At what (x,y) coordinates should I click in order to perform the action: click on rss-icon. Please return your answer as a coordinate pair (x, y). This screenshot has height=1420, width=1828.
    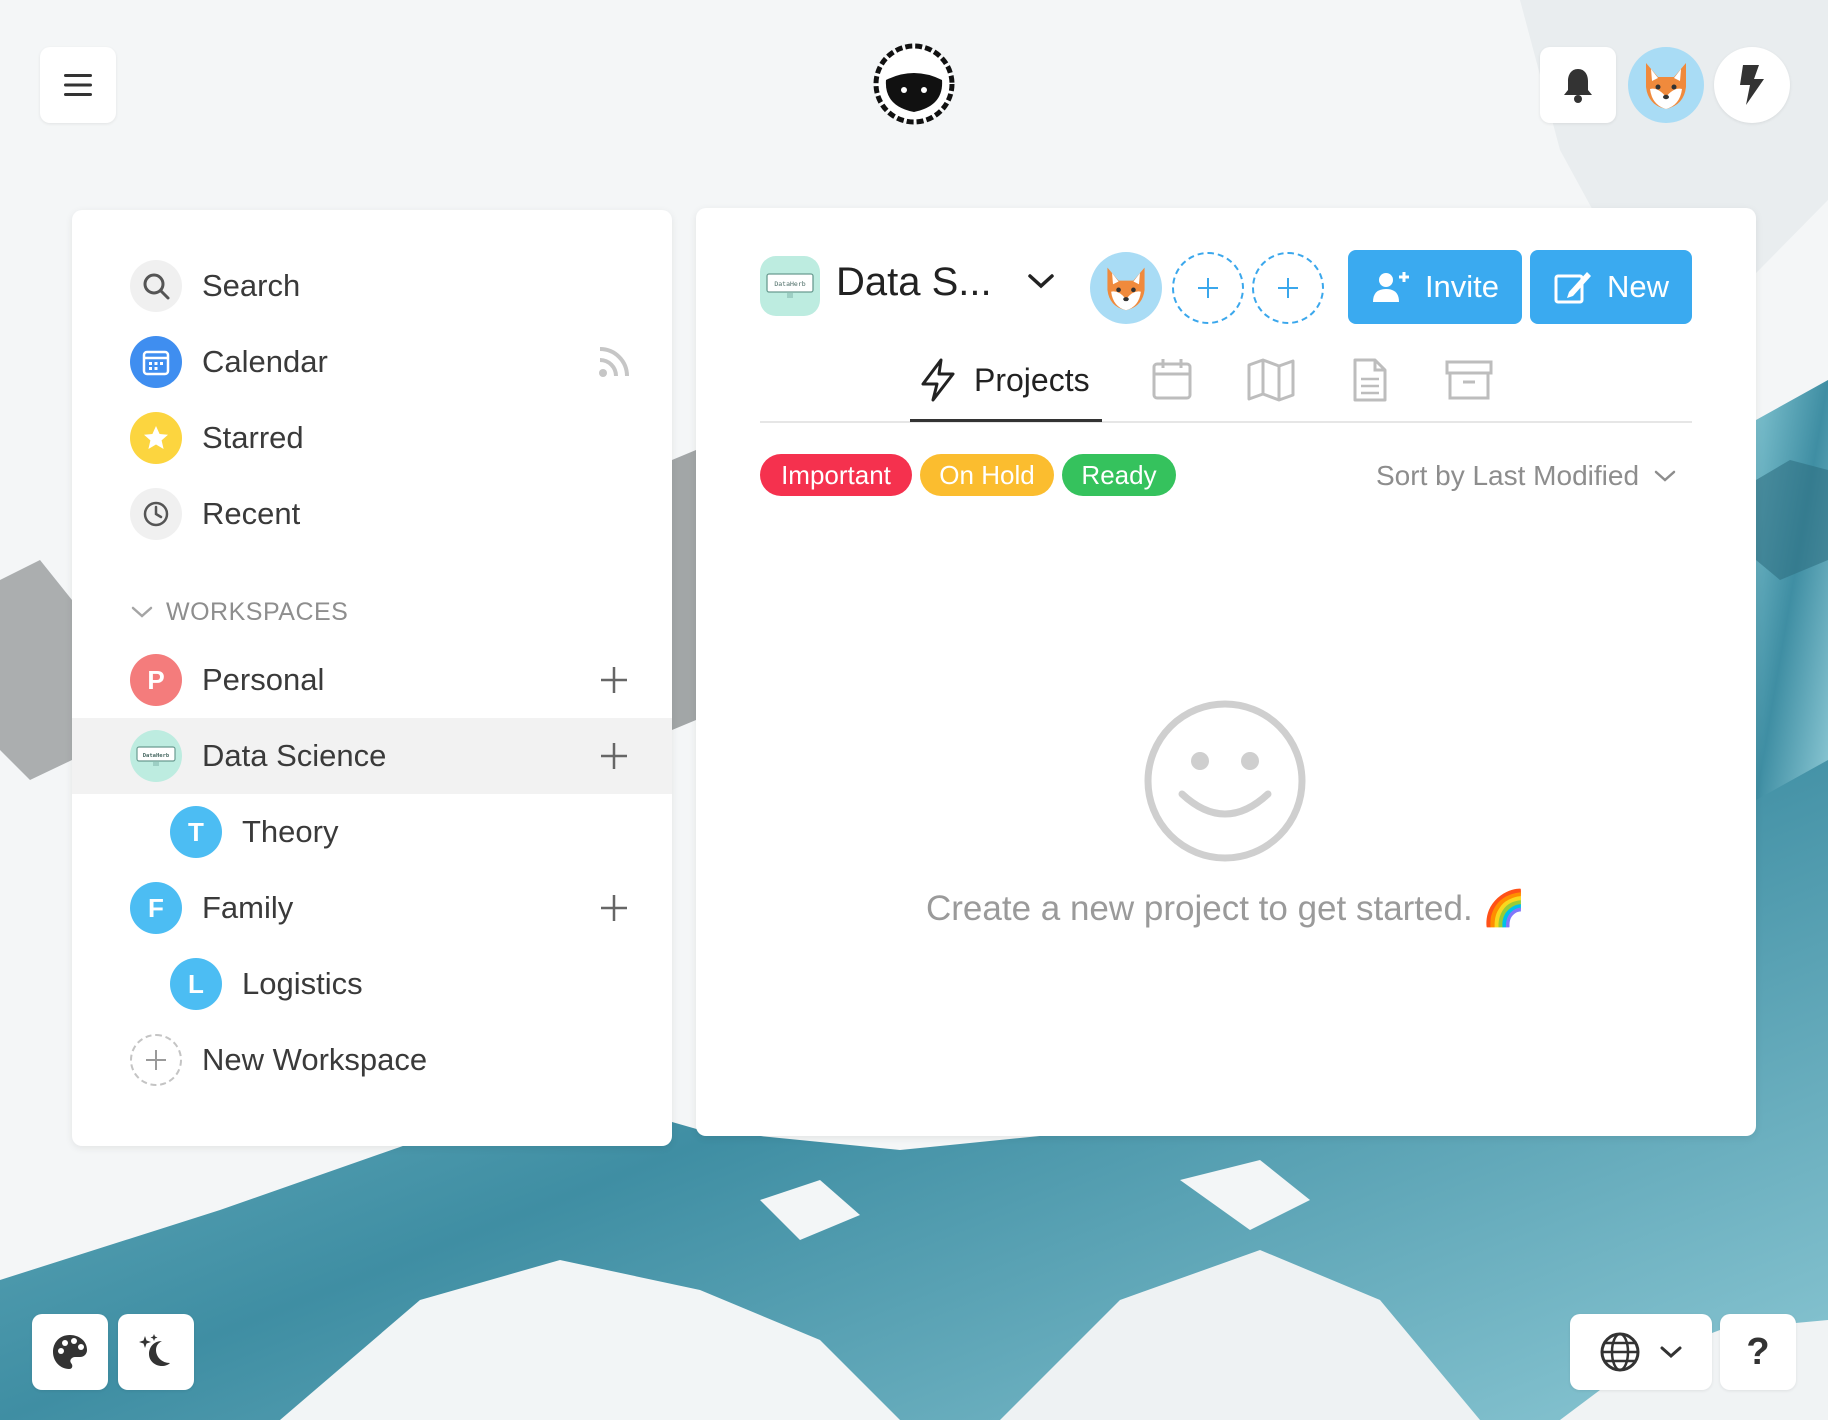
    Looking at the image, I should click on (614, 362).